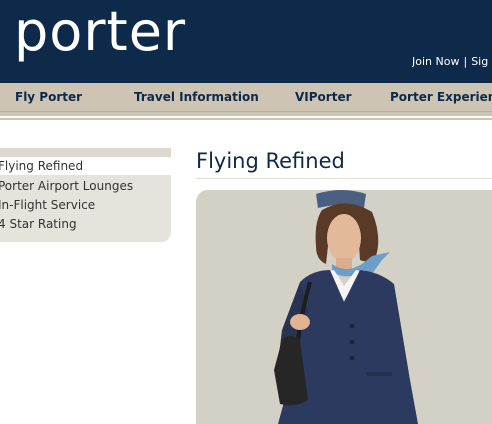 The height and width of the screenshot is (424, 492). Describe the element at coordinates (85, 166) in the screenshot. I see `sidebar-item-flying-refined: Flying Refined` at that location.